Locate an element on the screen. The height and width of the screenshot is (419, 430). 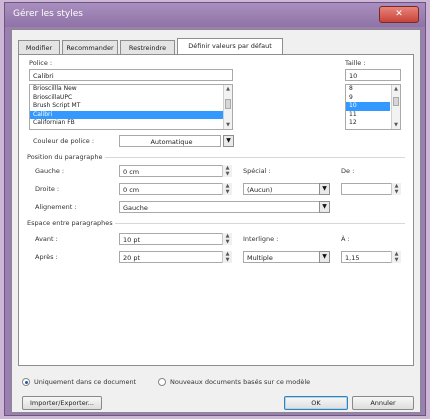
close-button: ✕ is located at coordinates (399, 14).